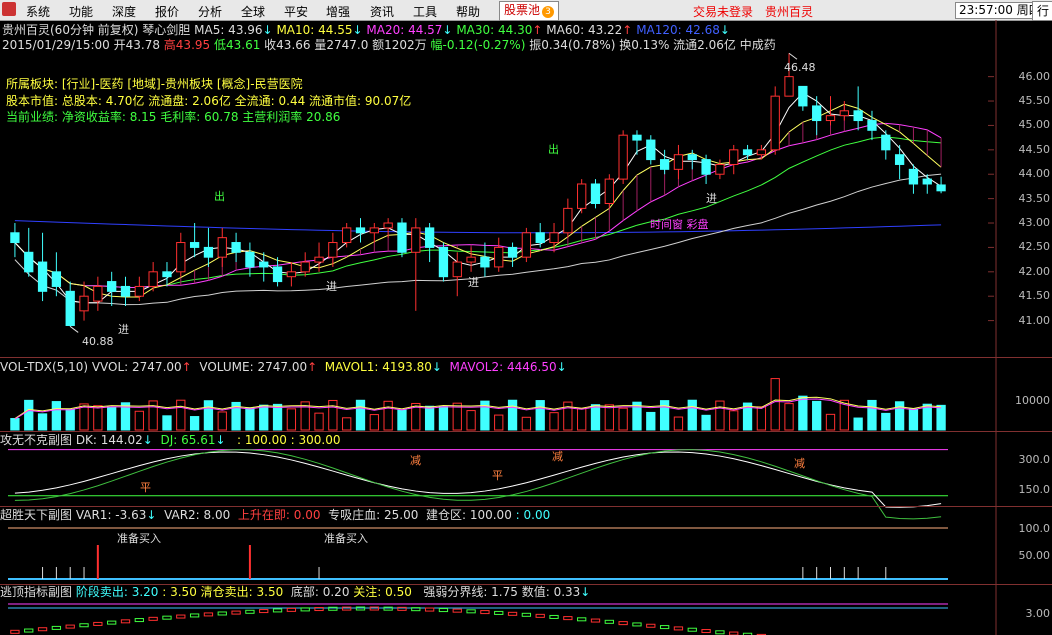 This screenshot has width=1052, height=635. Describe the element at coordinates (1034, 296) in the screenshot. I see `price-axis-tick: 41.50` at that location.